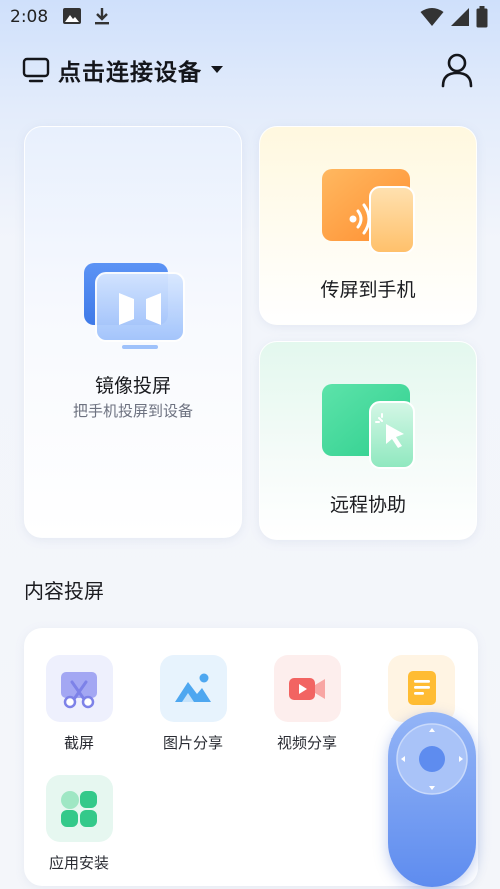 The height and width of the screenshot is (889, 500). What do you see at coordinates (307, 704) in the screenshot?
I see `video-share-tile: 视频分享` at bounding box center [307, 704].